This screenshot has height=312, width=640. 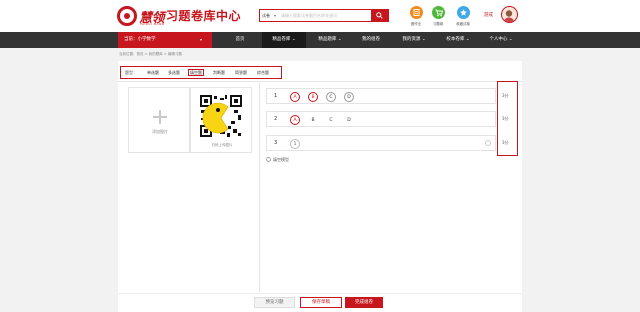 What do you see at coordinates (438, 24) in the screenshot?
I see `quick-link-label: 习题卷` at bounding box center [438, 24].